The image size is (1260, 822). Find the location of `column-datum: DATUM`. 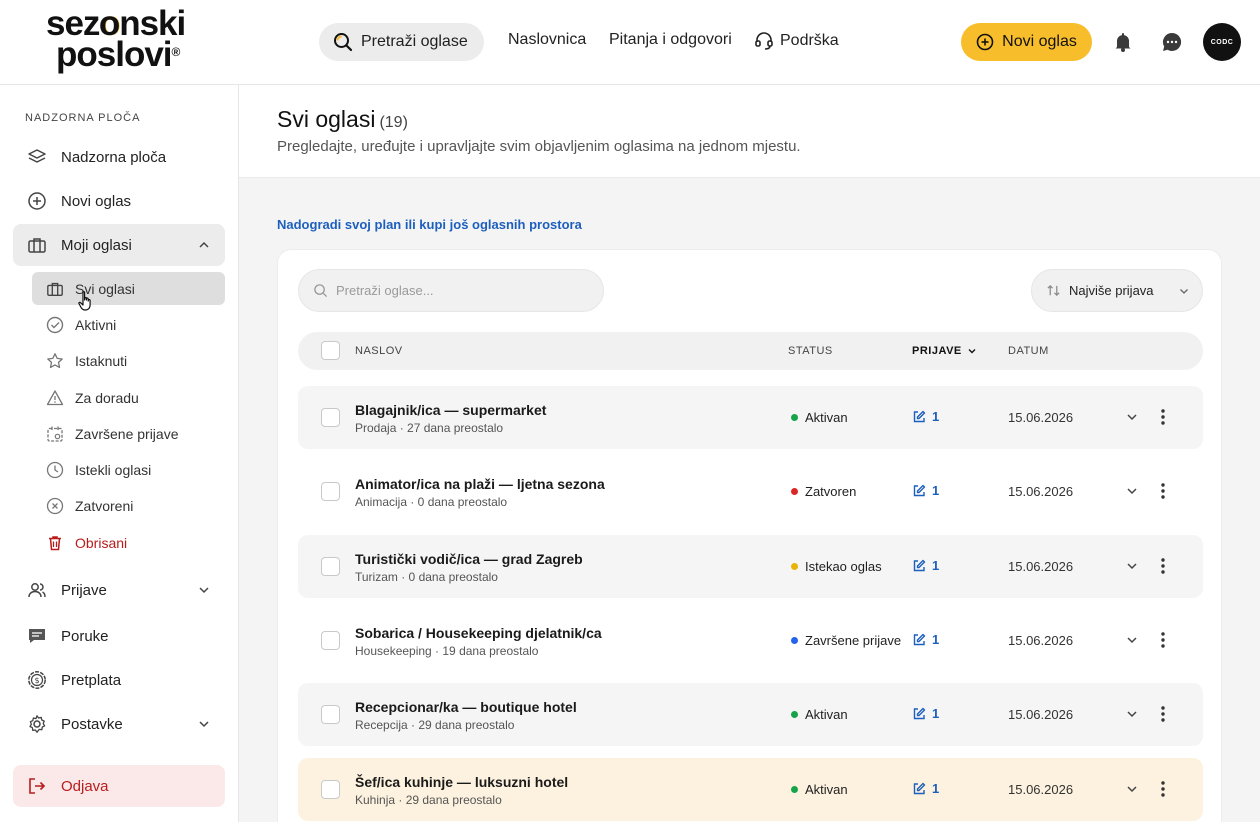

column-datum: DATUM is located at coordinates (1028, 351).